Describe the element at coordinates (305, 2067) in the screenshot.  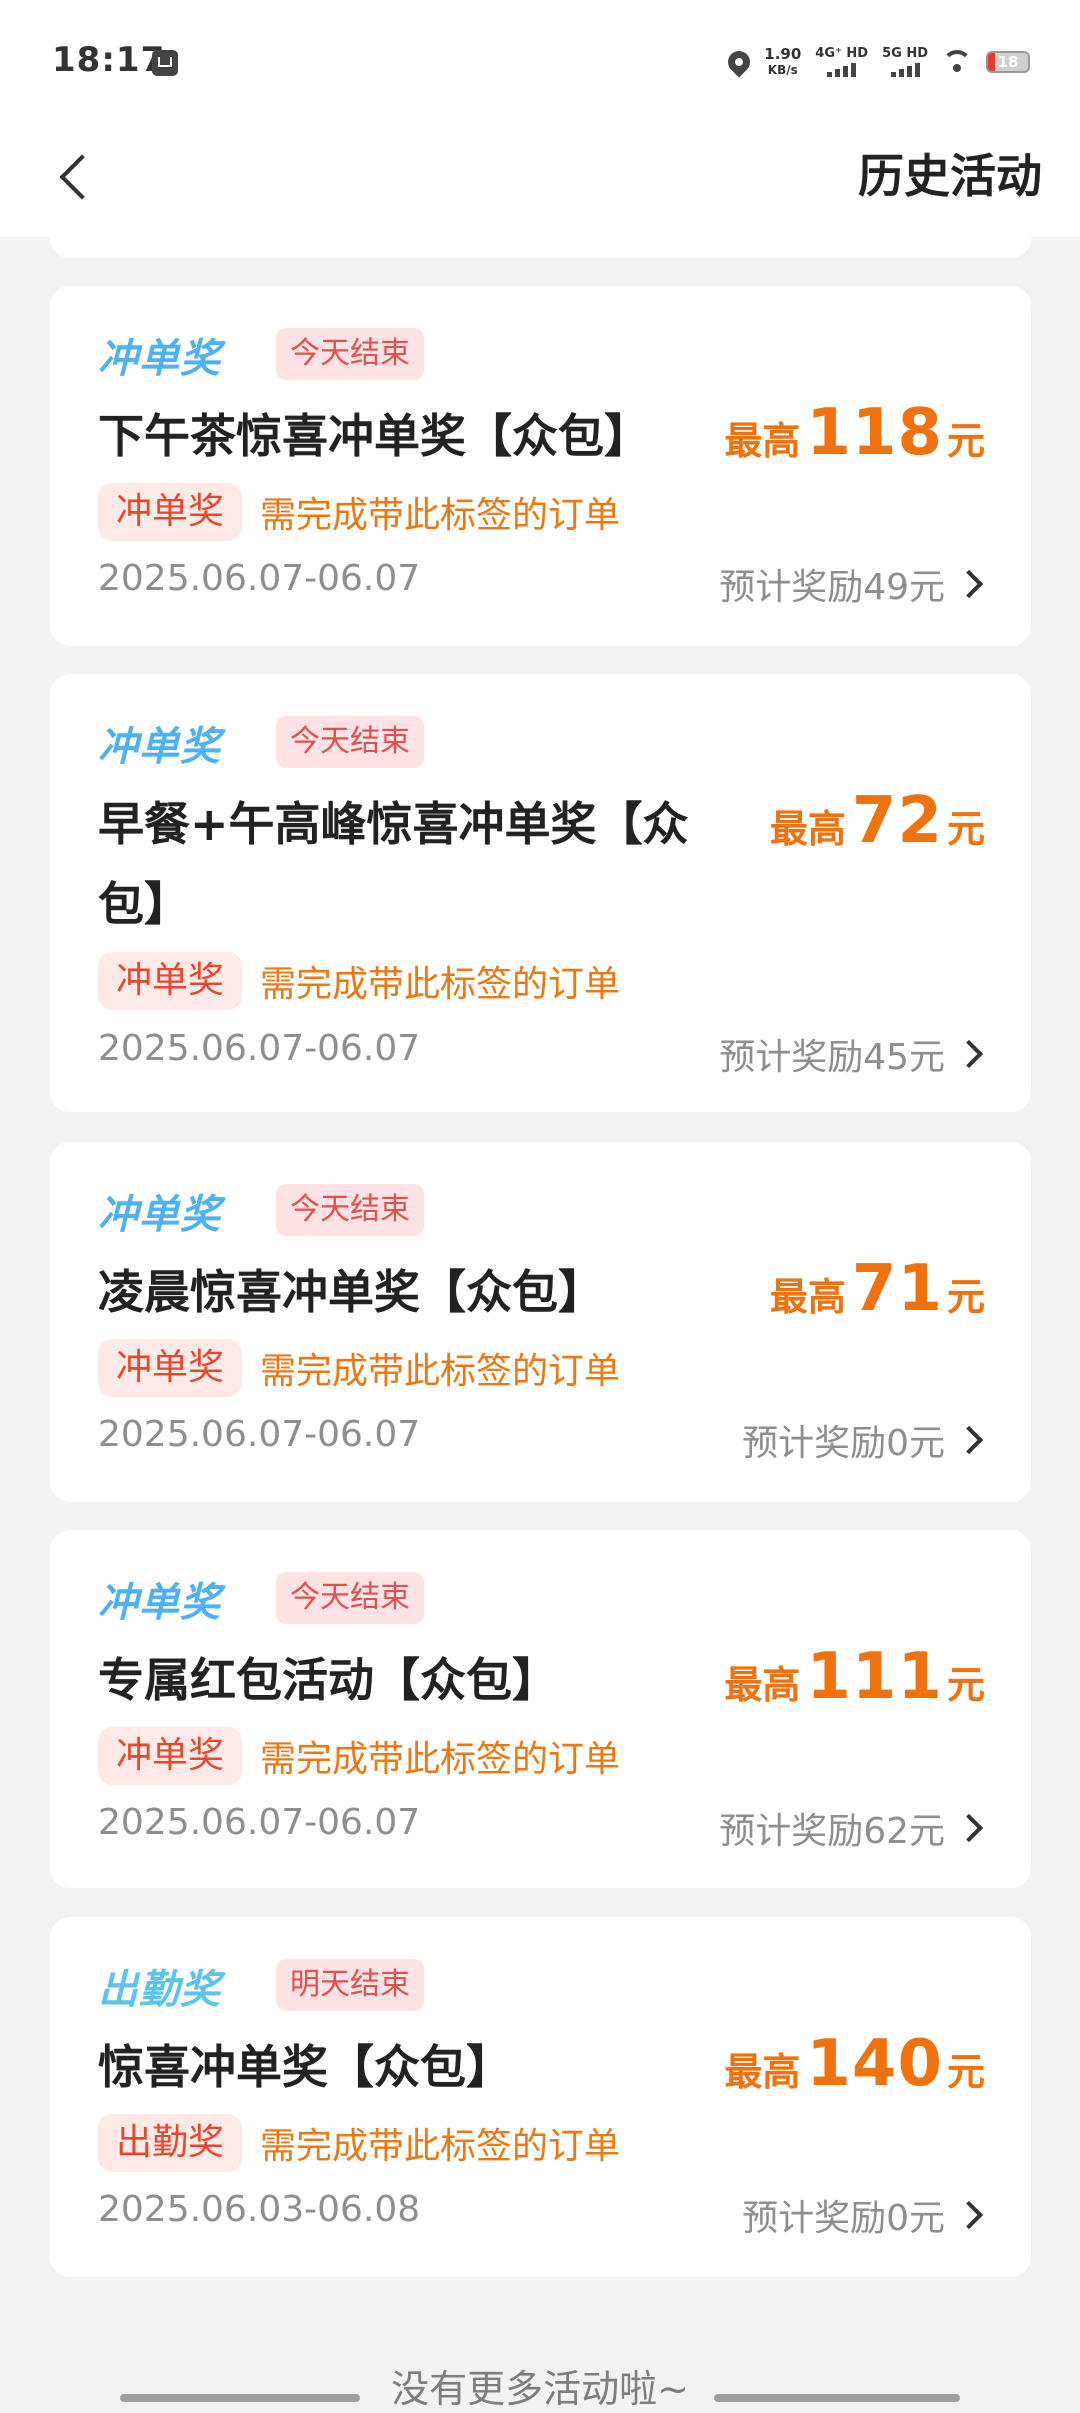
I see `activity-title: 惊喜冲单奖【众包】` at that location.